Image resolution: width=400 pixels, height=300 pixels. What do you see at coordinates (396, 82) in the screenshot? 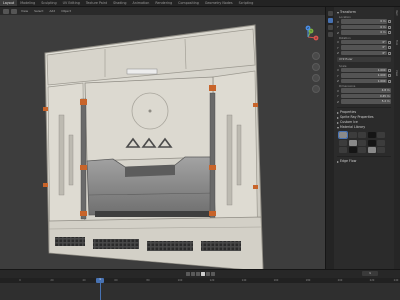
I see `tab-view: View` at bounding box center [396, 82].